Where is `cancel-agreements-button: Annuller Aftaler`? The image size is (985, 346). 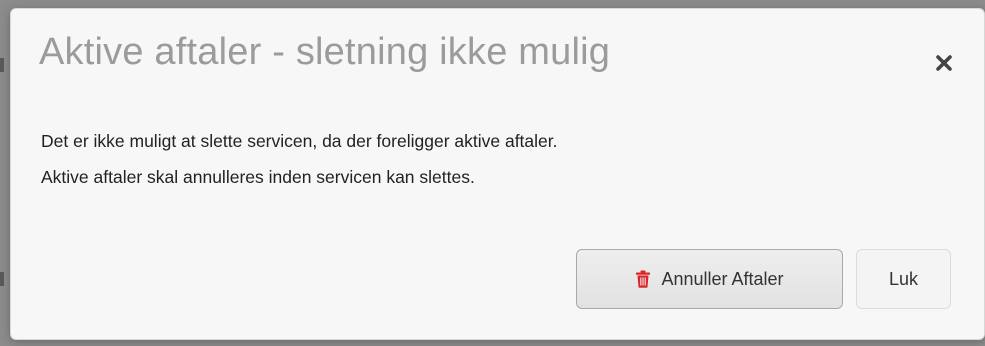
cancel-agreements-button: Annuller Aftaler is located at coordinates (709, 279).